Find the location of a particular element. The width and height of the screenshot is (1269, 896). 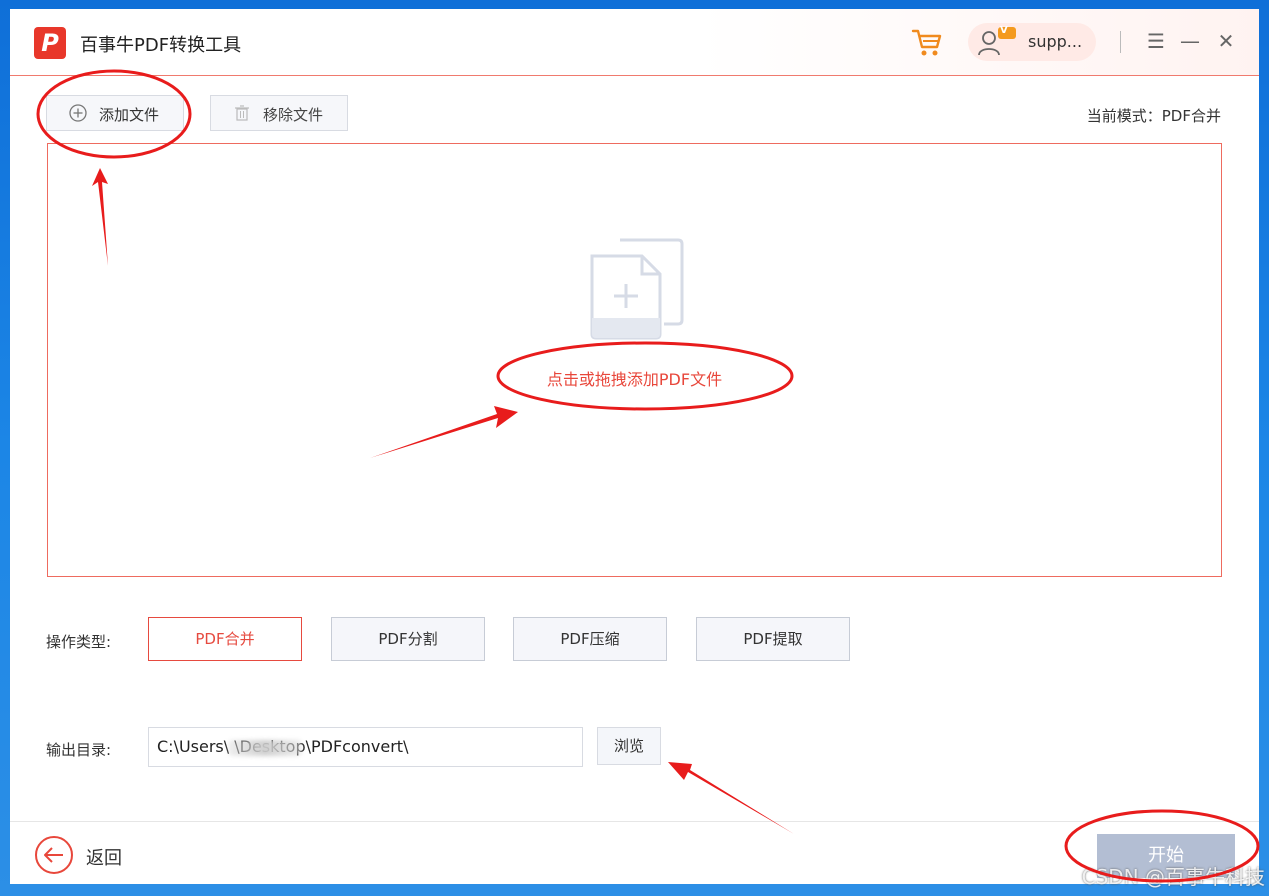

vip-badge: V is located at coordinates (1007, 32).